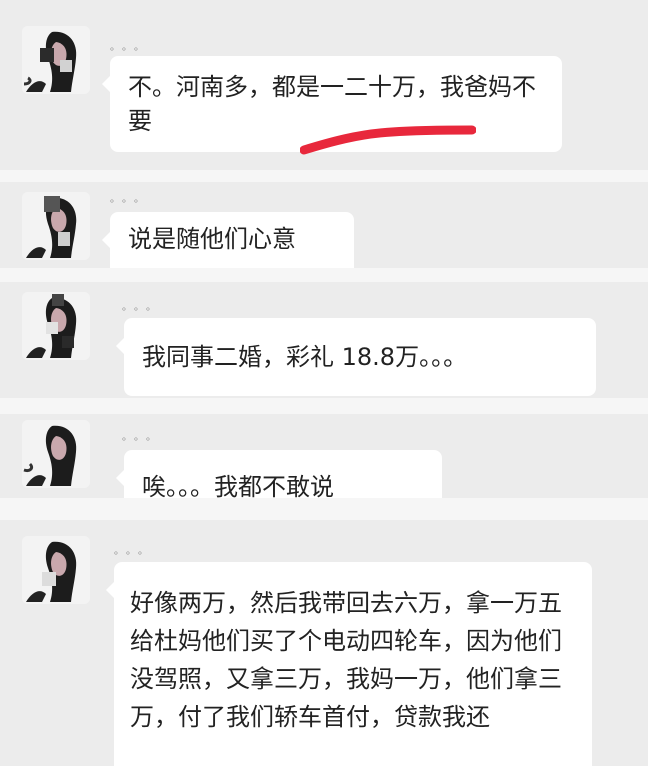 This screenshot has width=648, height=766. Describe the element at coordinates (279, 477) in the screenshot. I see `message-bubble: 唉。。。我都不敢说` at that location.